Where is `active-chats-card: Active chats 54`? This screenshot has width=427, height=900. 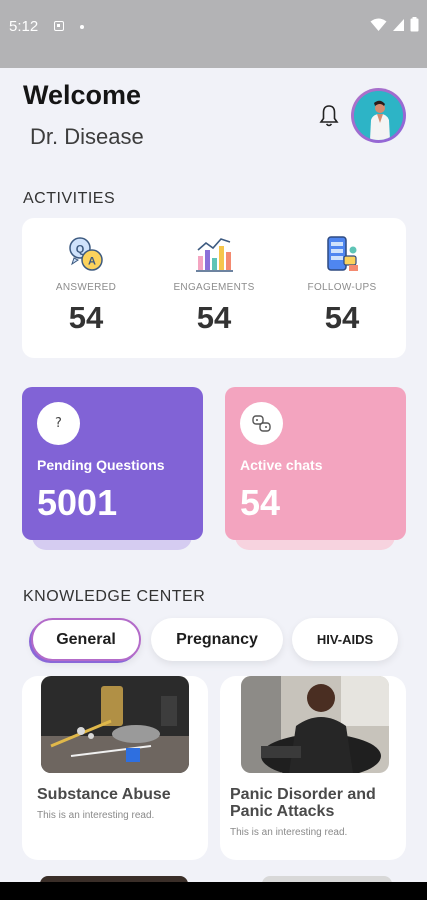 active-chats-card: Active chats 54 is located at coordinates (315, 463).